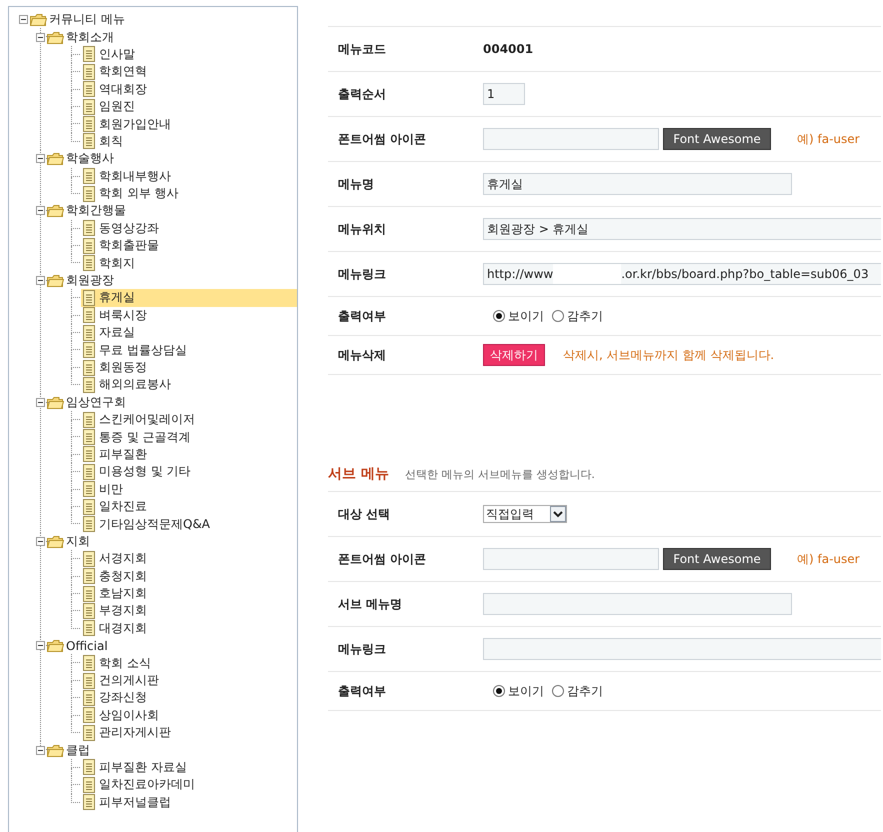  Describe the element at coordinates (189, 698) in the screenshot. I see `tree-item: 강좌신청` at that location.